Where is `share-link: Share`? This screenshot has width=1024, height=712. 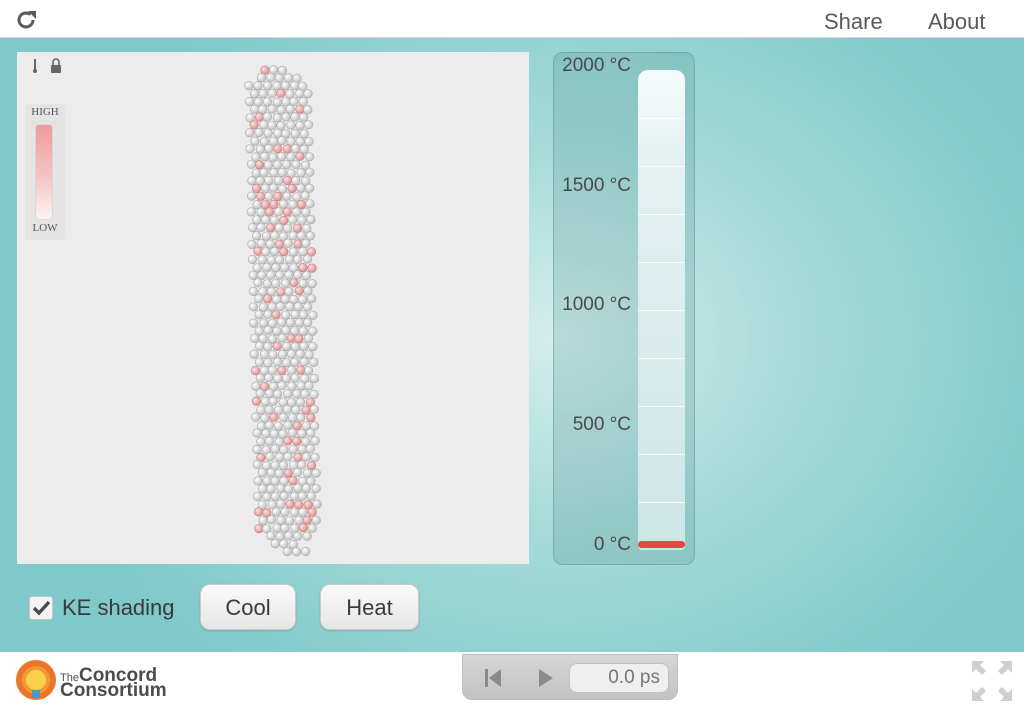 share-link: Share is located at coordinates (853, 22).